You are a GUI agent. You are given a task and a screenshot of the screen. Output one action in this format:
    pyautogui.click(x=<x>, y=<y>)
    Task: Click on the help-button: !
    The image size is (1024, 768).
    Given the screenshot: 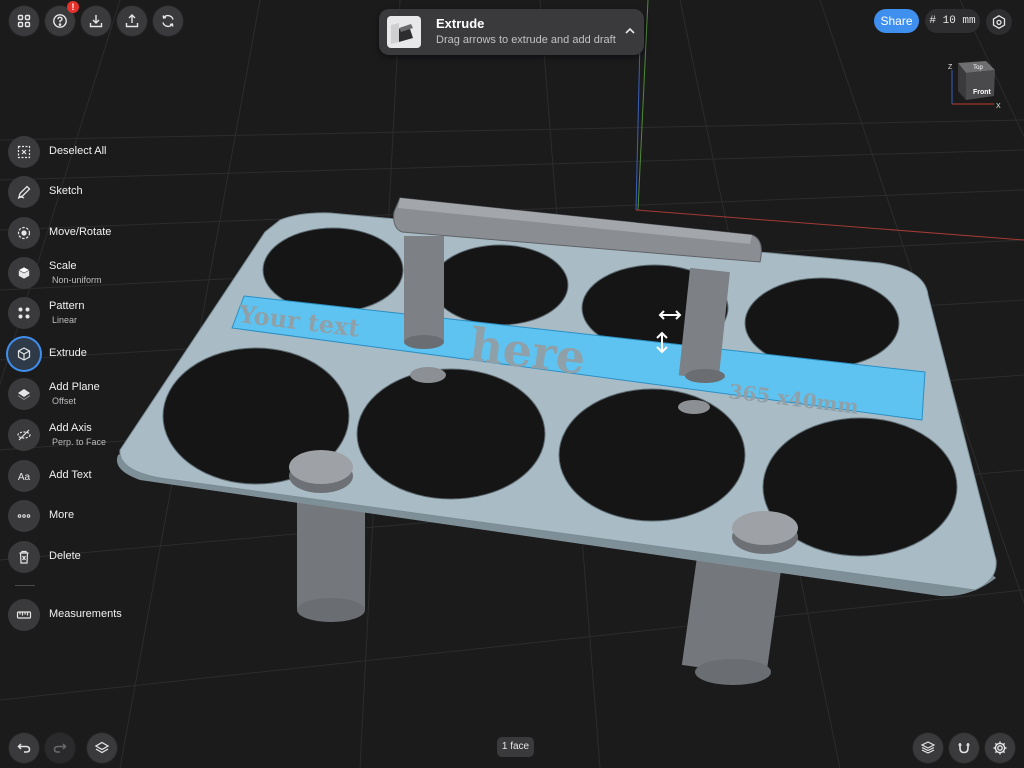 What is the action you would take?
    pyautogui.click(x=62, y=18)
    